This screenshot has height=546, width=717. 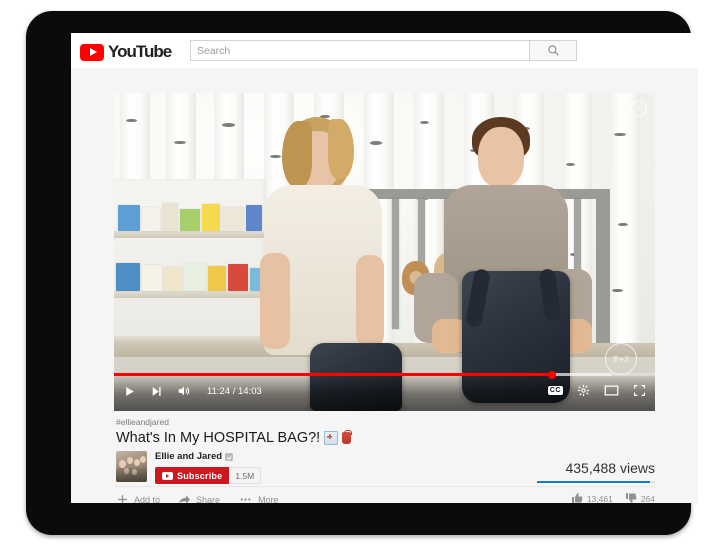 I want to click on like-count: 13,461, so click(x=599, y=498).